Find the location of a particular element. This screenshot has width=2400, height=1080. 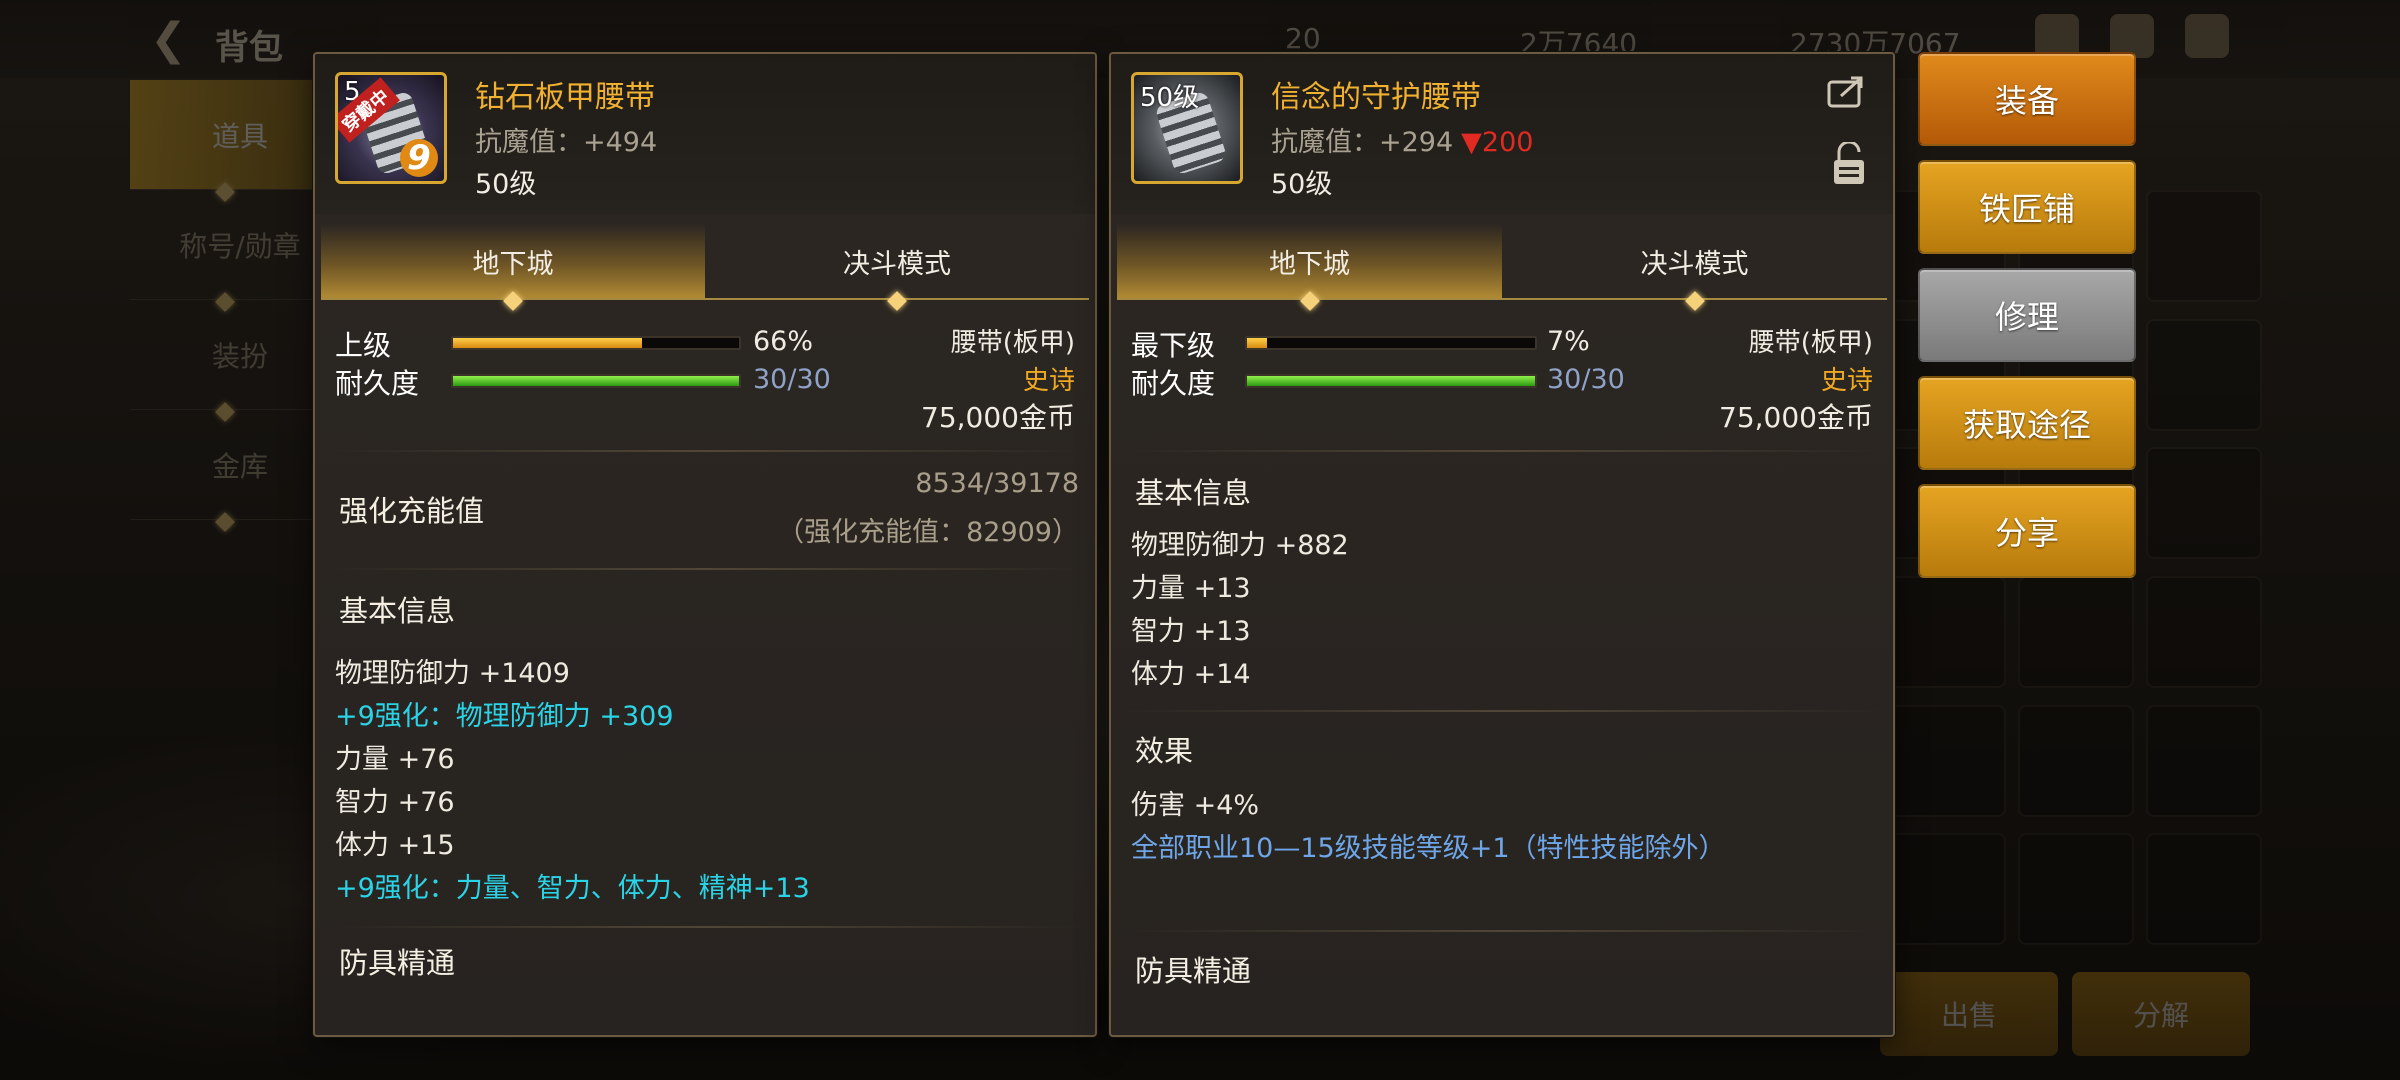

effect-section: 效果 伤害 +4% 全部职业10—15级技能等级+1（特性技能除外） is located at coordinates (1502, 791).